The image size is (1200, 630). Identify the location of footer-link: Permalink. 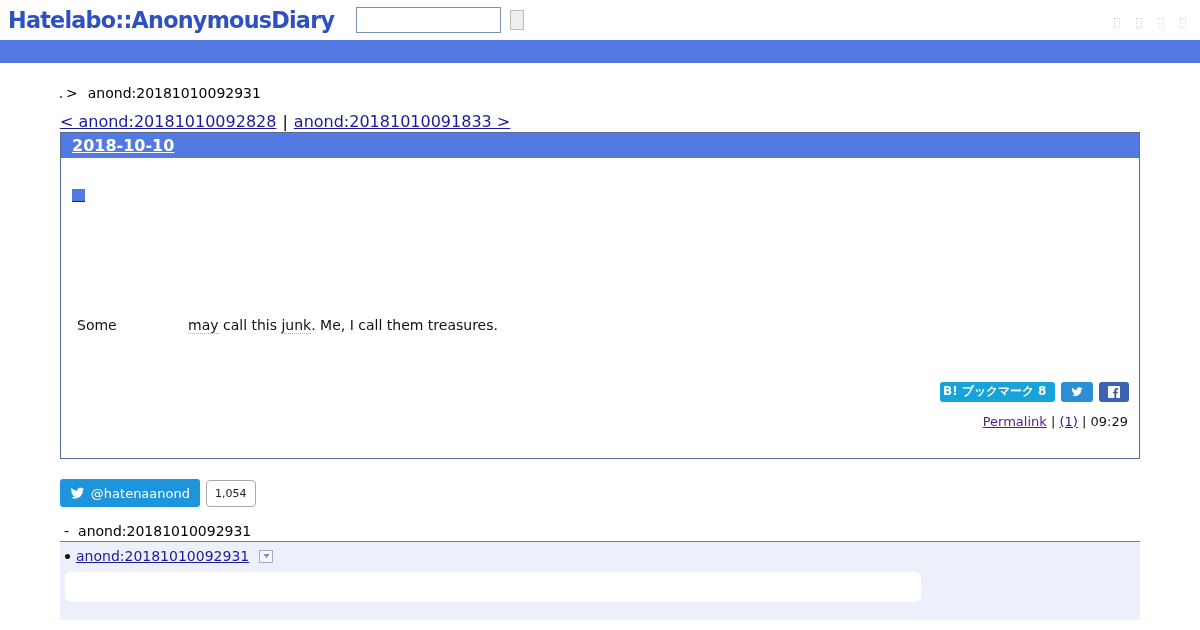
(1014, 421).